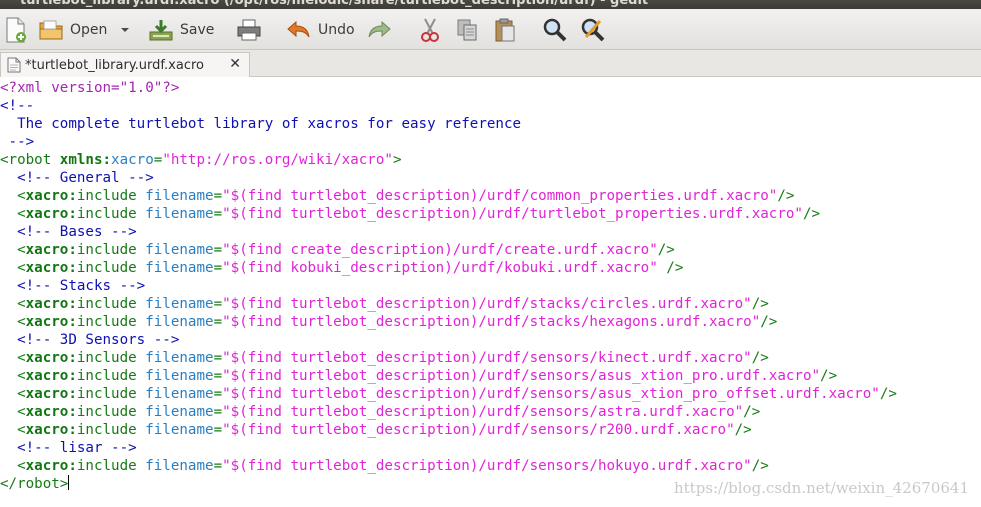 This screenshot has height=507, width=981. Describe the element at coordinates (16, 29) in the screenshot. I see `new-document-button` at that location.